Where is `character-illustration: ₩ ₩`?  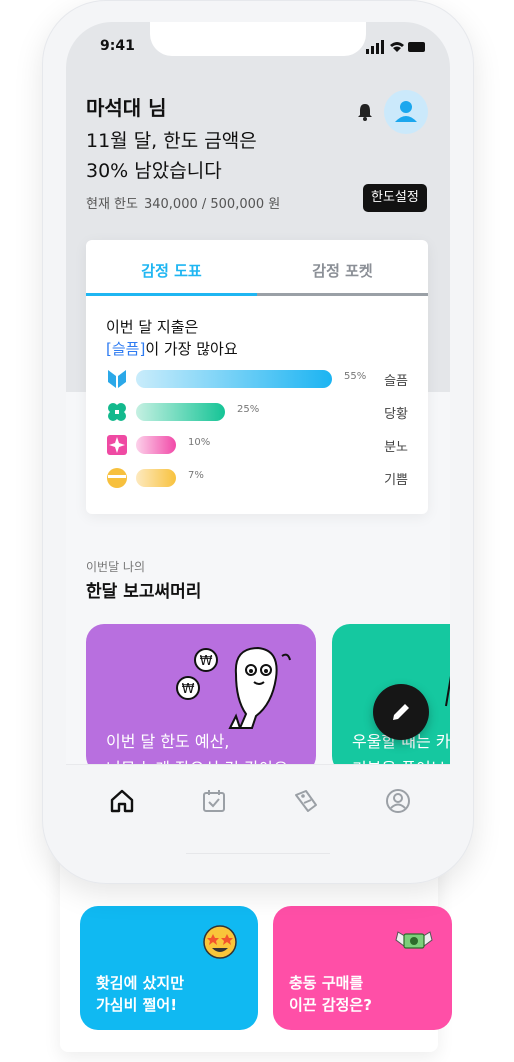
character-illustration: ₩ ₩ is located at coordinates (233, 687).